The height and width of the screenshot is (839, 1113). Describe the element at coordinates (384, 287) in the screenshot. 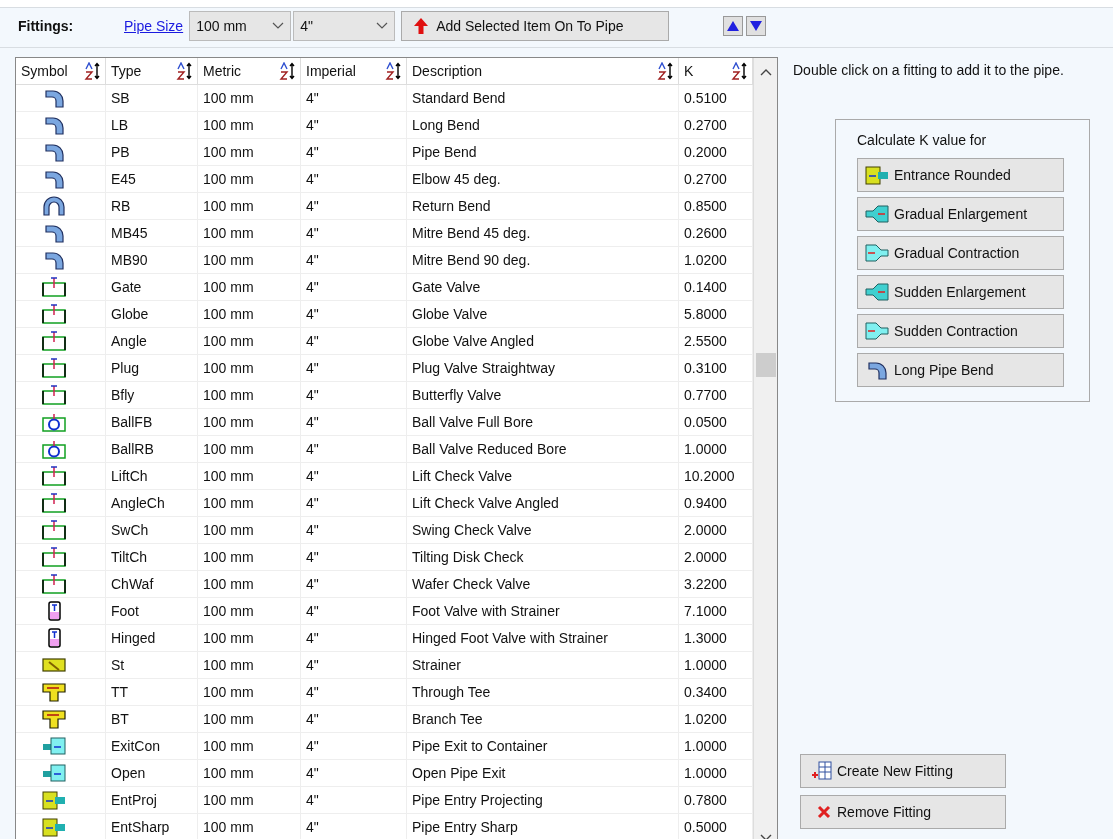

I see `fitting-row: Gate 100 mm 4" Gate Valve 0.1400` at that location.